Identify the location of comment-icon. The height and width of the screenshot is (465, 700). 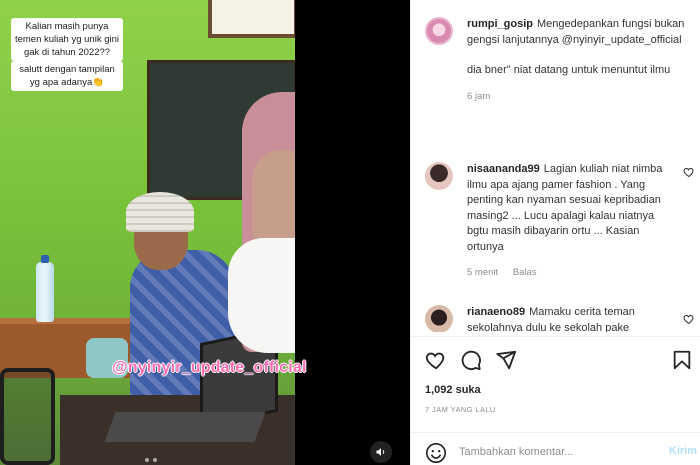
(471, 360).